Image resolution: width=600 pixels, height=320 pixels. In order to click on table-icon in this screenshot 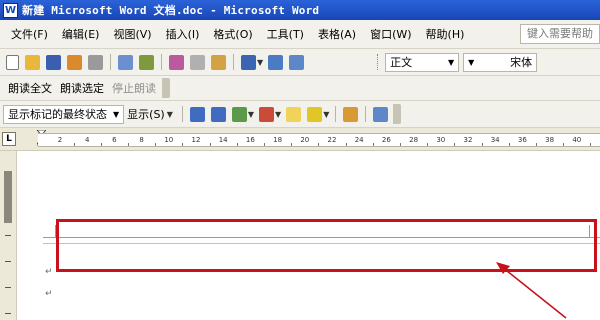, I will do `click(297, 62)`.